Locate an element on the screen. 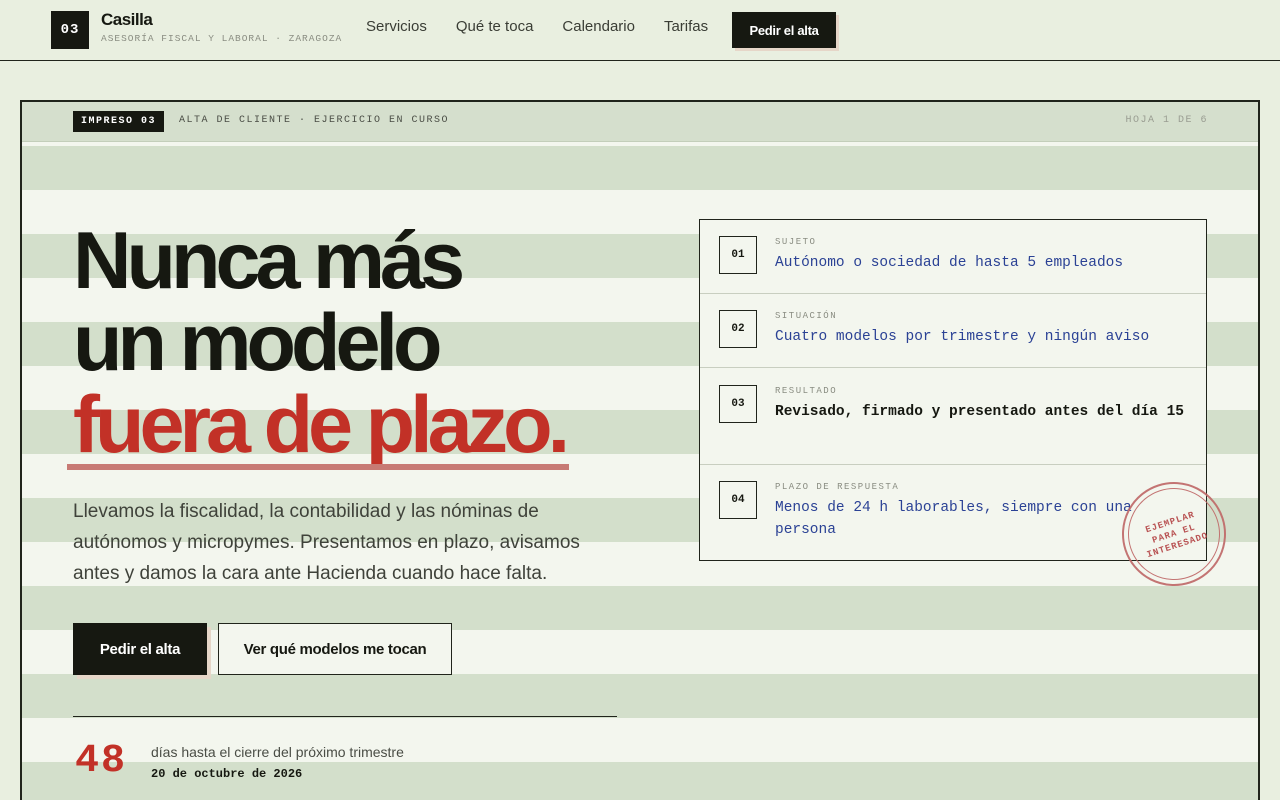 This screenshot has height=800, width=1280. row-label: RESULTADO is located at coordinates (806, 391).